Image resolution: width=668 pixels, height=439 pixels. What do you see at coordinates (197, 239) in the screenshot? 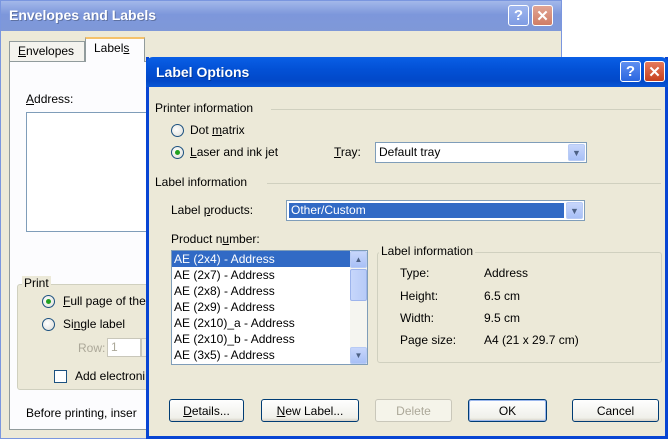
I see `pn-text-pre: Product n` at bounding box center [197, 239].